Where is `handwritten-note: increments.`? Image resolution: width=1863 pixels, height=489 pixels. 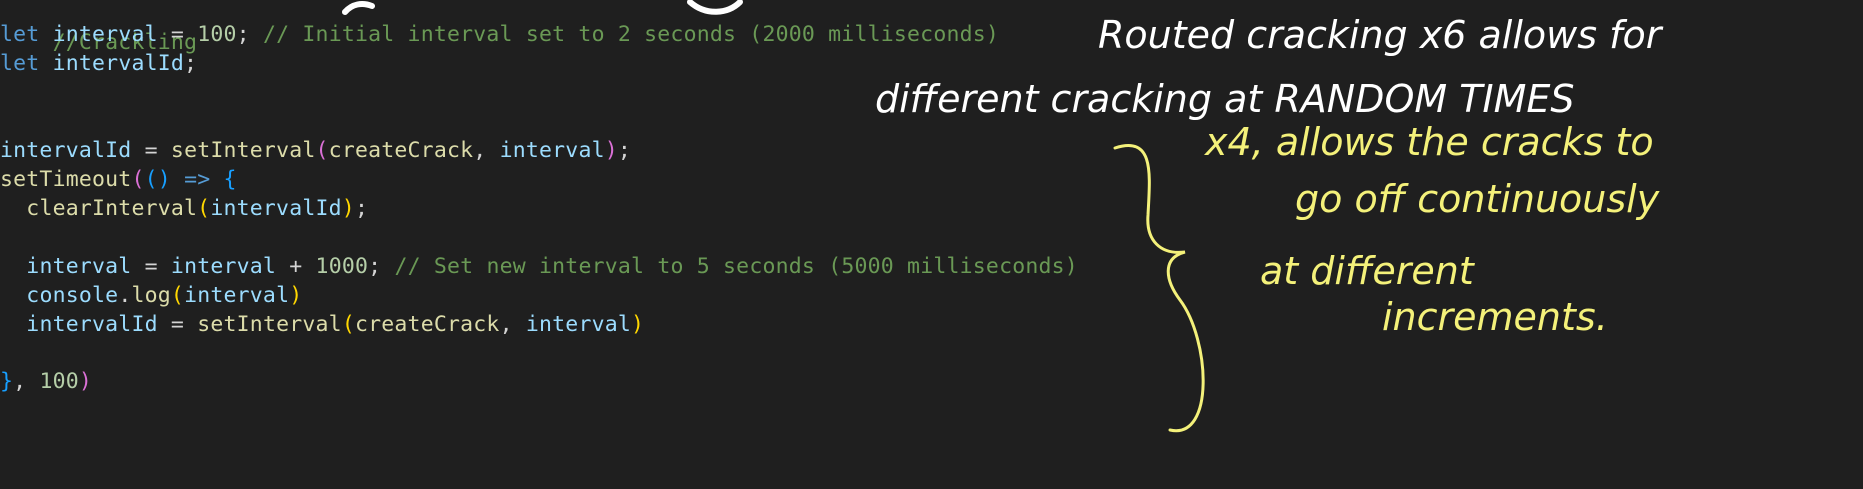 handwritten-note: increments. is located at coordinates (1495, 317).